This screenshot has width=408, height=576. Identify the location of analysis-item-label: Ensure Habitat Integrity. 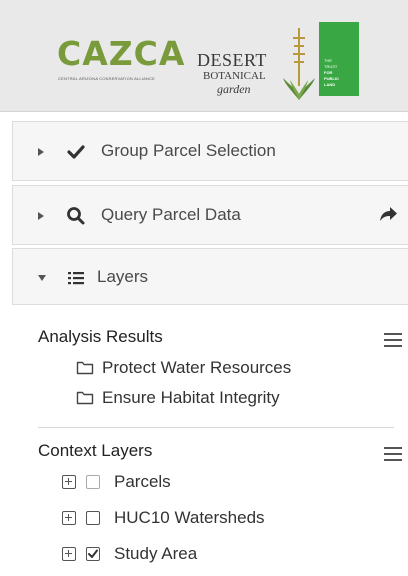
(191, 397).